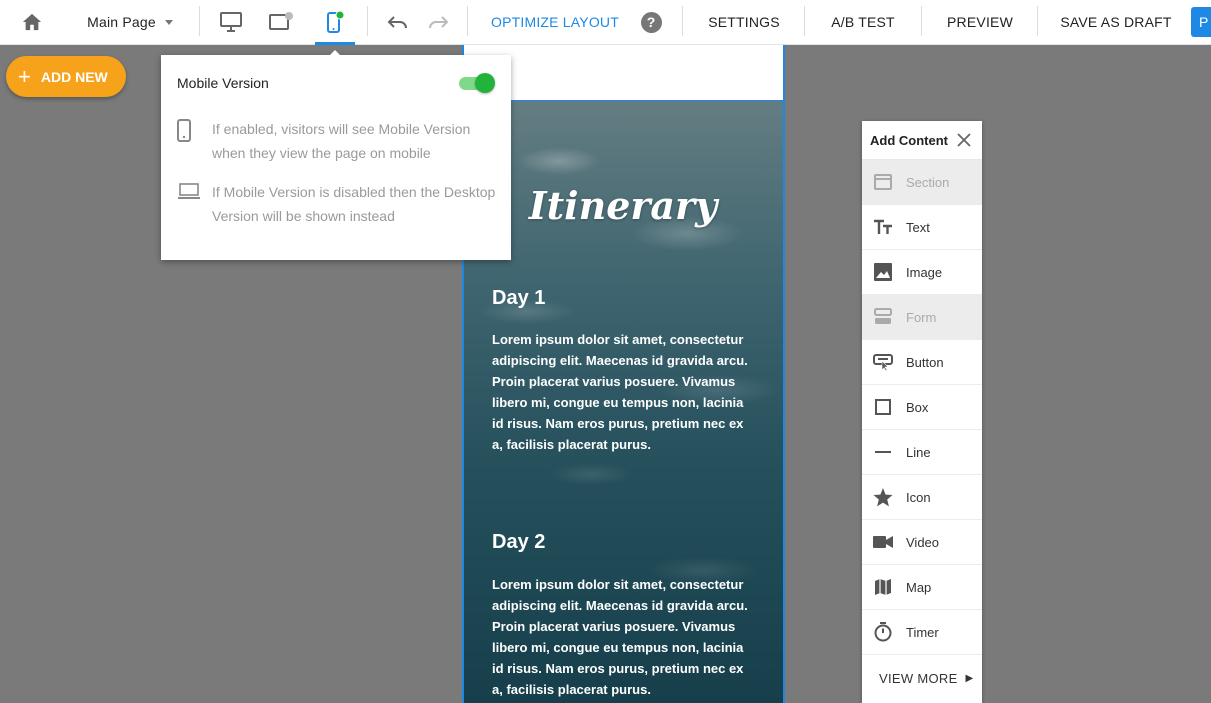 The image size is (1211, 703). I want to click on day-title: Day 1, so click(518, 298).